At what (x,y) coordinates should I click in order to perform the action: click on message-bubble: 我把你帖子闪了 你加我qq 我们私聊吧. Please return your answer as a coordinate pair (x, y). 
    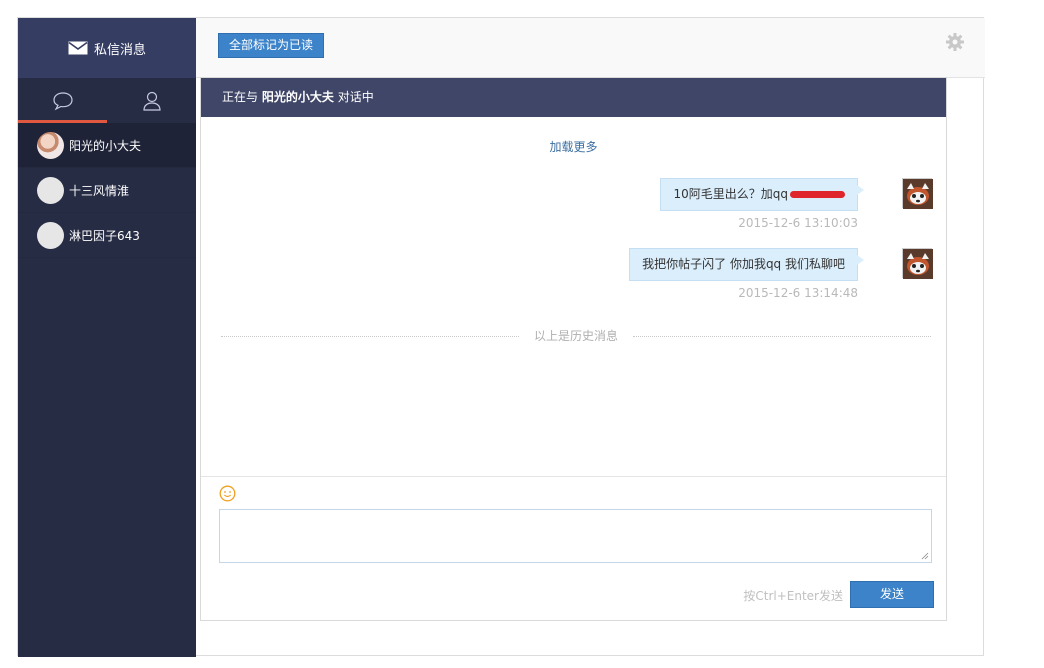
    Looking at the image, I should click on (746, 264).